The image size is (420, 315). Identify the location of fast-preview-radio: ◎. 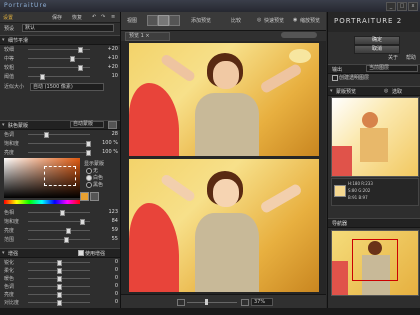
(259, 20).